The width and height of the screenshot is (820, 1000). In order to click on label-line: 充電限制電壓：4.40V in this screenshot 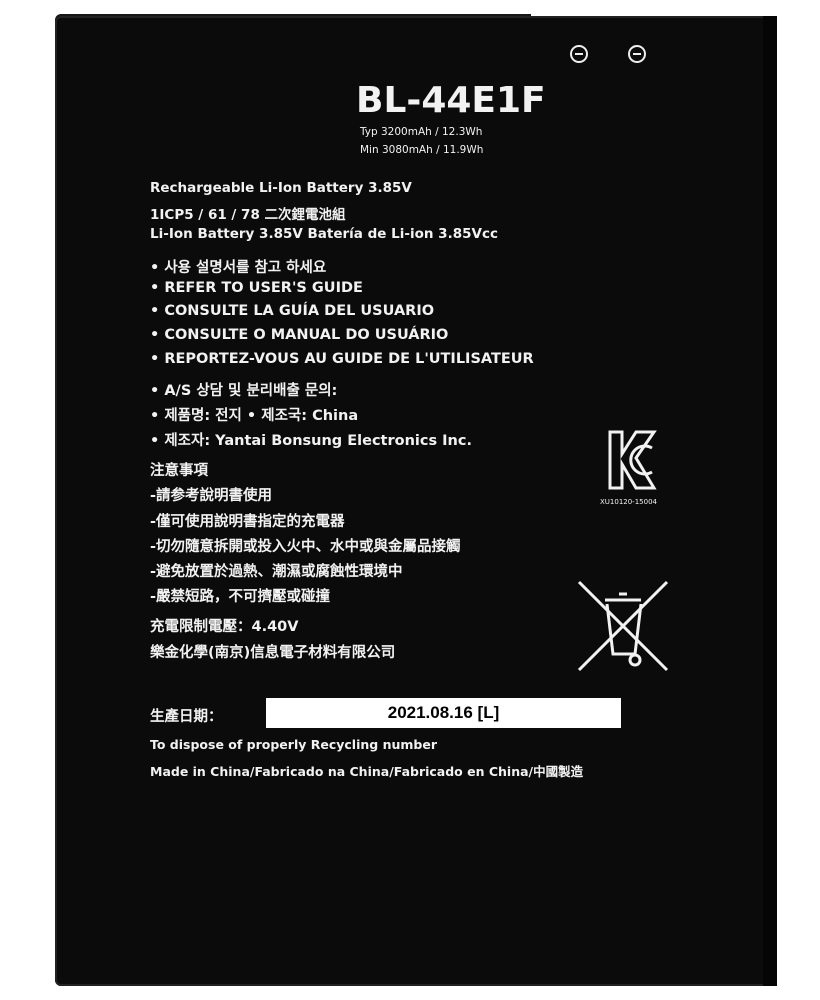, I will do `click(224, 627)`.